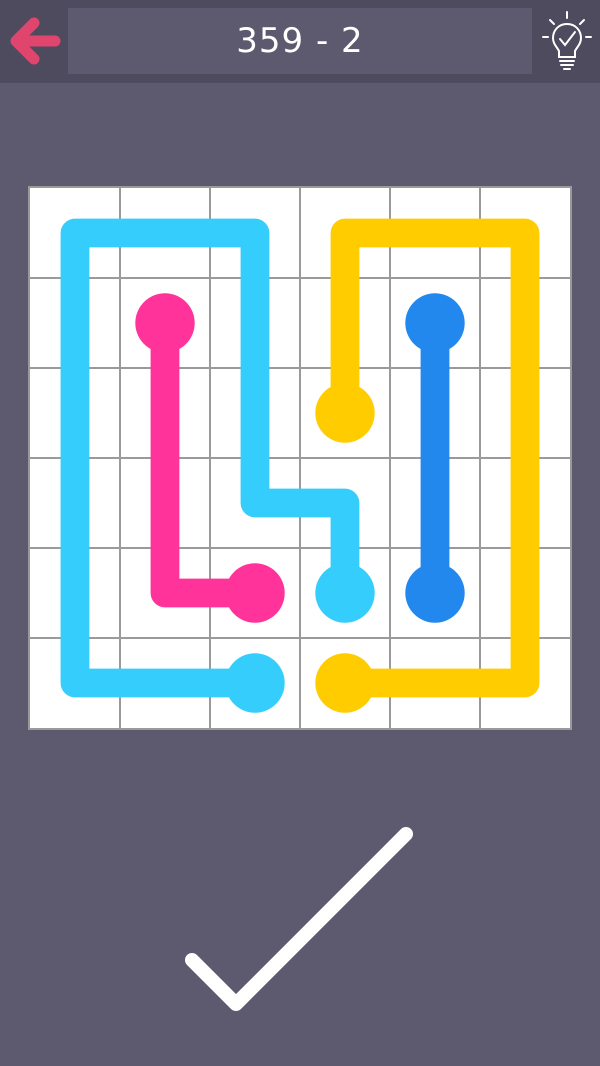 This screenshot has height=1066, width=600. I want to click on hint-button, so click(567, 41).